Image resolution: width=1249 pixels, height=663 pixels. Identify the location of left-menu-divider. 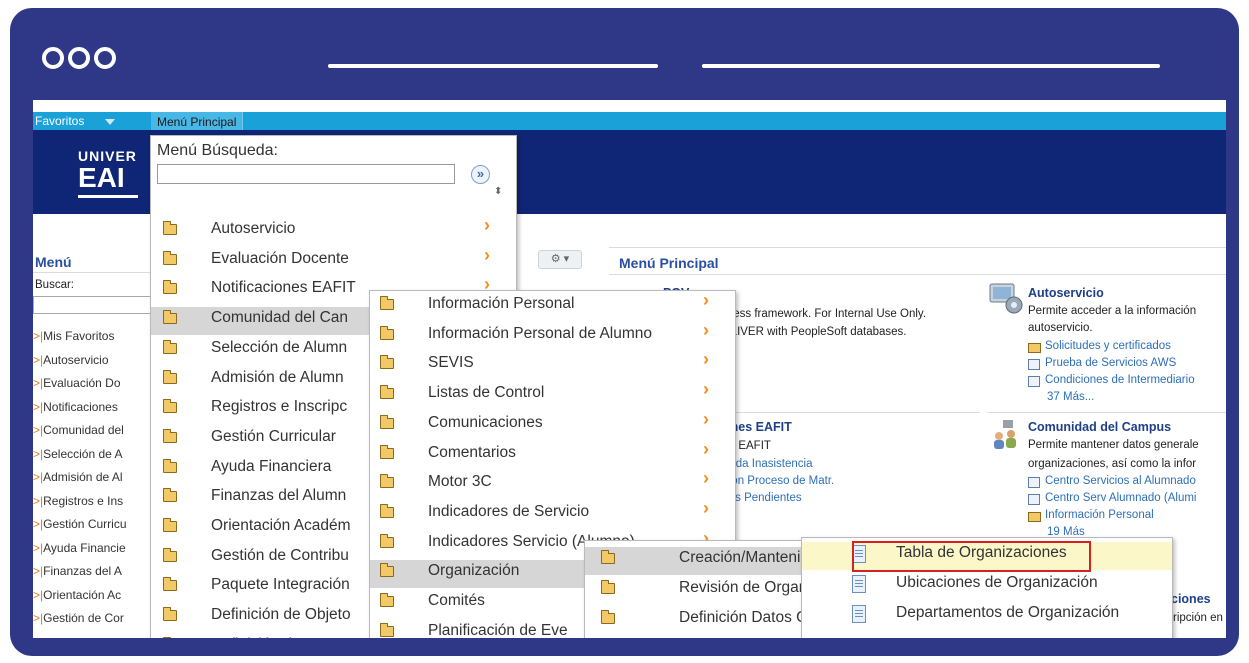
(93, 272).